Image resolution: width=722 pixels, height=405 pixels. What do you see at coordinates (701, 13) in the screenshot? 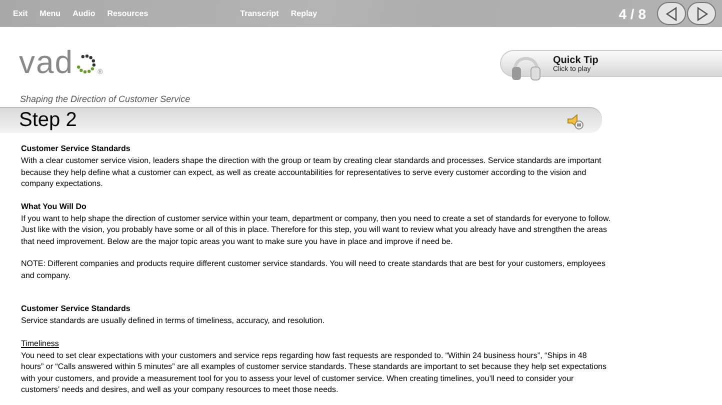
I see `next-button` at bounding box center [701, 13].